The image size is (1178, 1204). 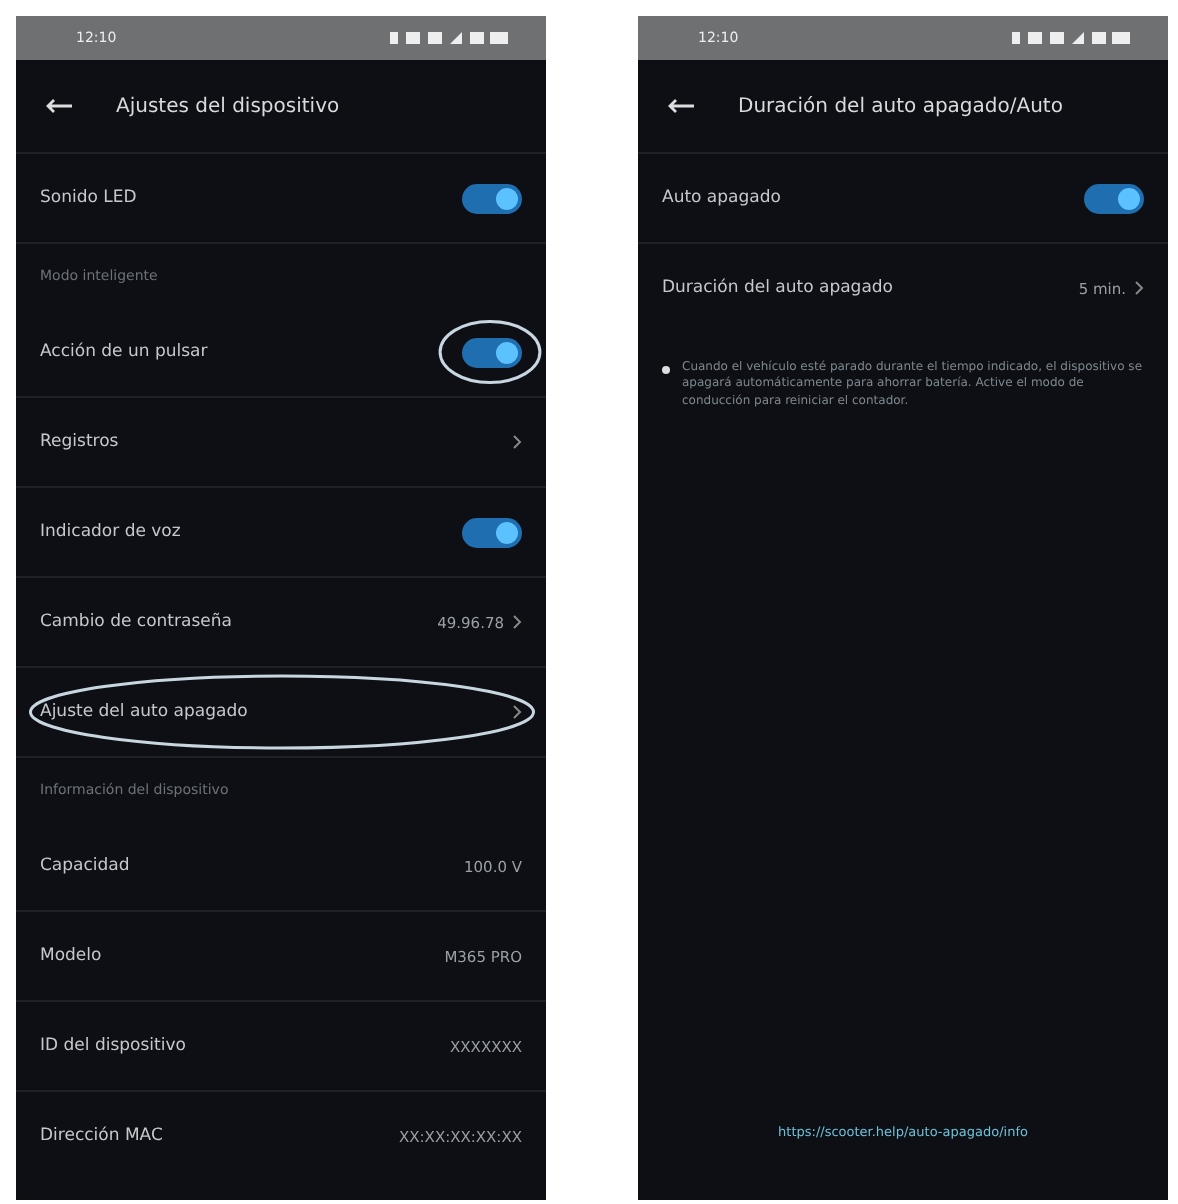 What do you see at coordinates (85, 866) in the screenshot?
I see `setting-label: Capacidad` at bounding box center [85, 866].